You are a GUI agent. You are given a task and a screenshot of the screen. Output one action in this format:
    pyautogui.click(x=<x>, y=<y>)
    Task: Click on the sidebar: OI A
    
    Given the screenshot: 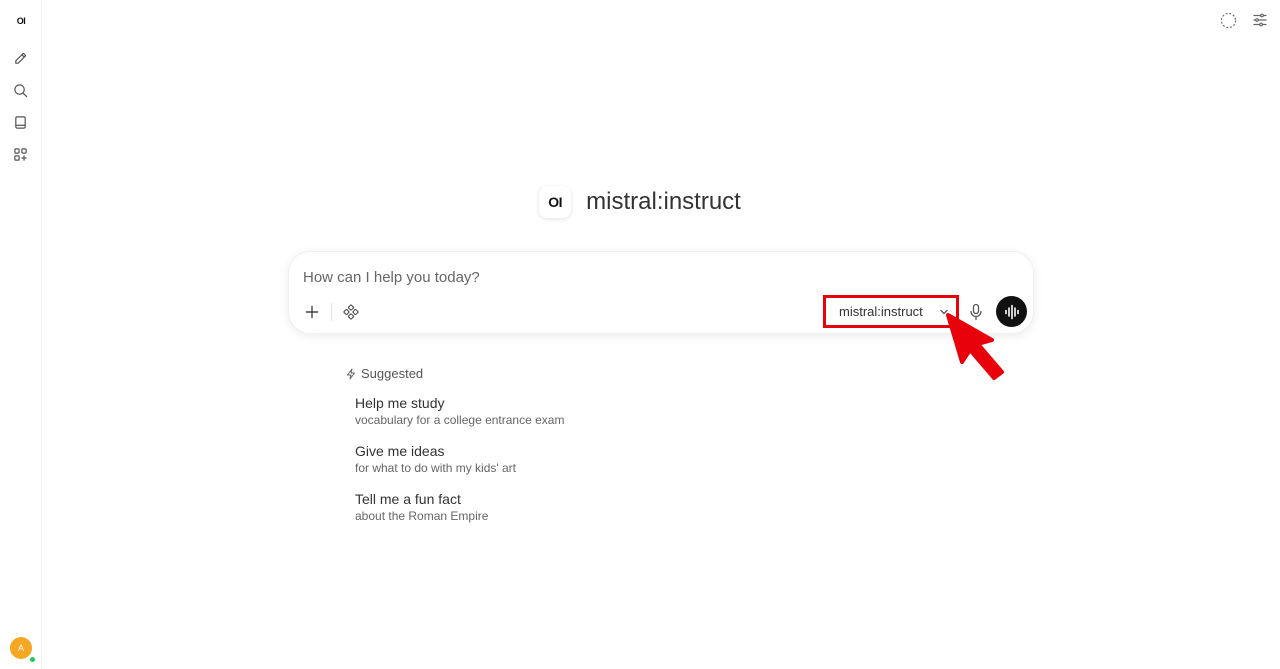 What is the action you would take?
    pyautogui.click(x=21, y=334)
    